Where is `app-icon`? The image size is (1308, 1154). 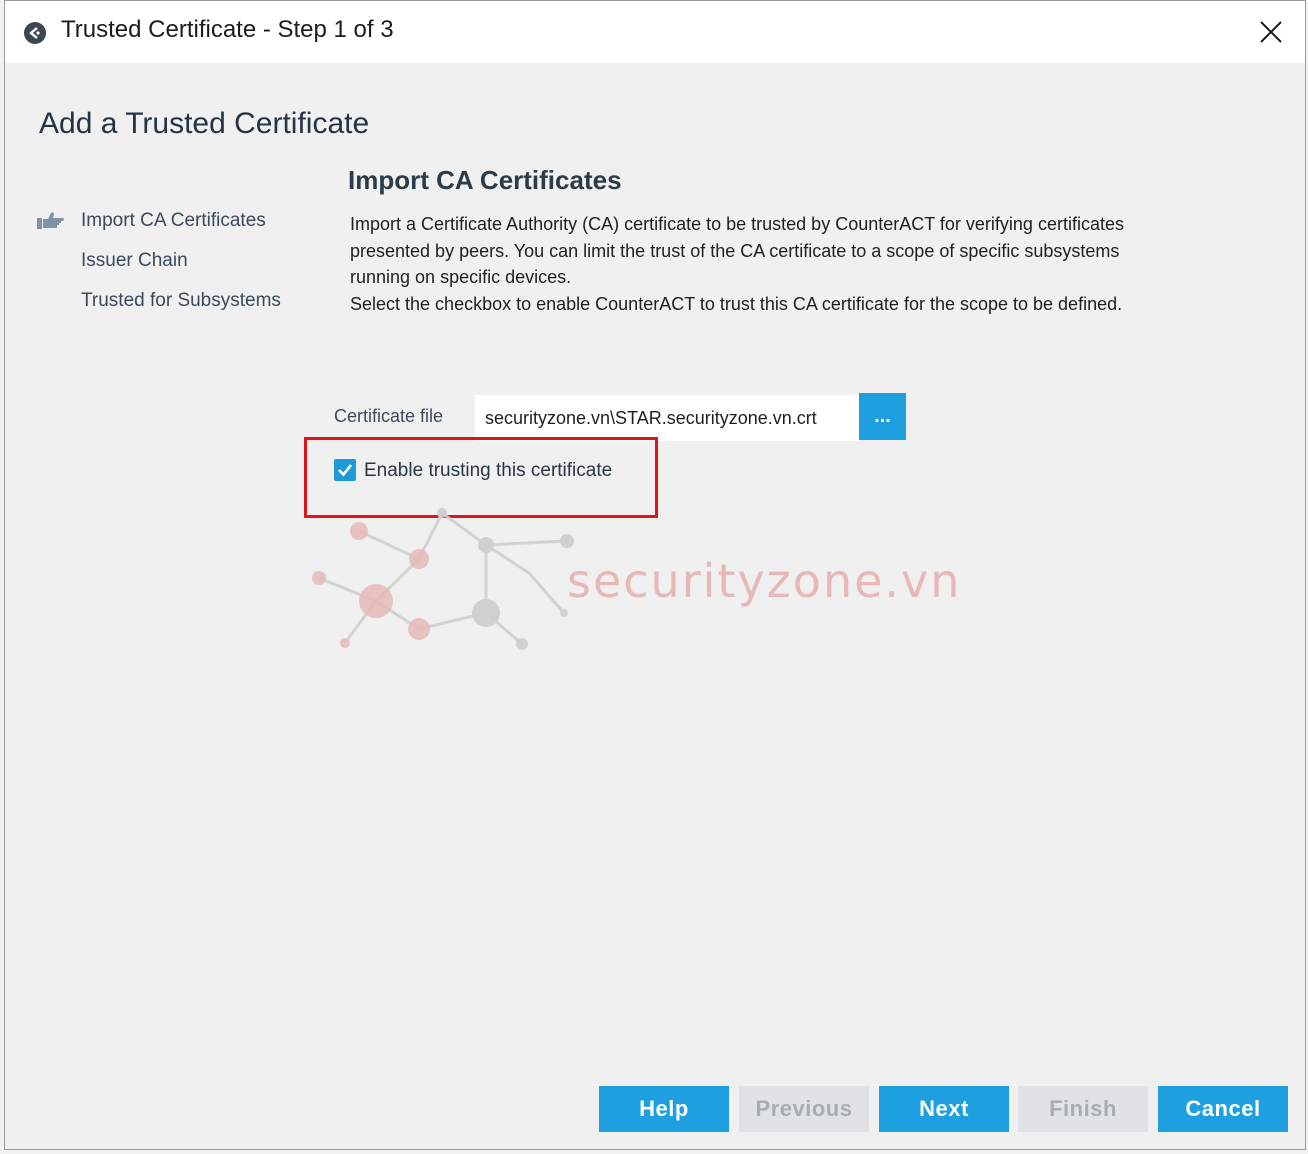
app-icon is located at coordinates (35, 33).